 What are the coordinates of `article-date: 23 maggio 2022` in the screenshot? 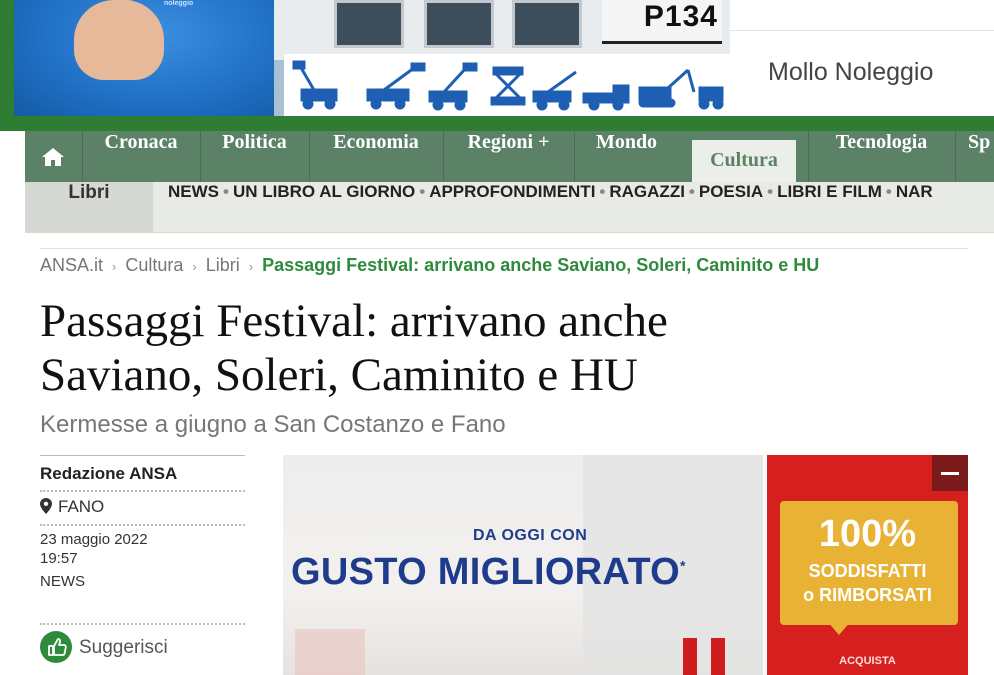 It's located at (94, 539).